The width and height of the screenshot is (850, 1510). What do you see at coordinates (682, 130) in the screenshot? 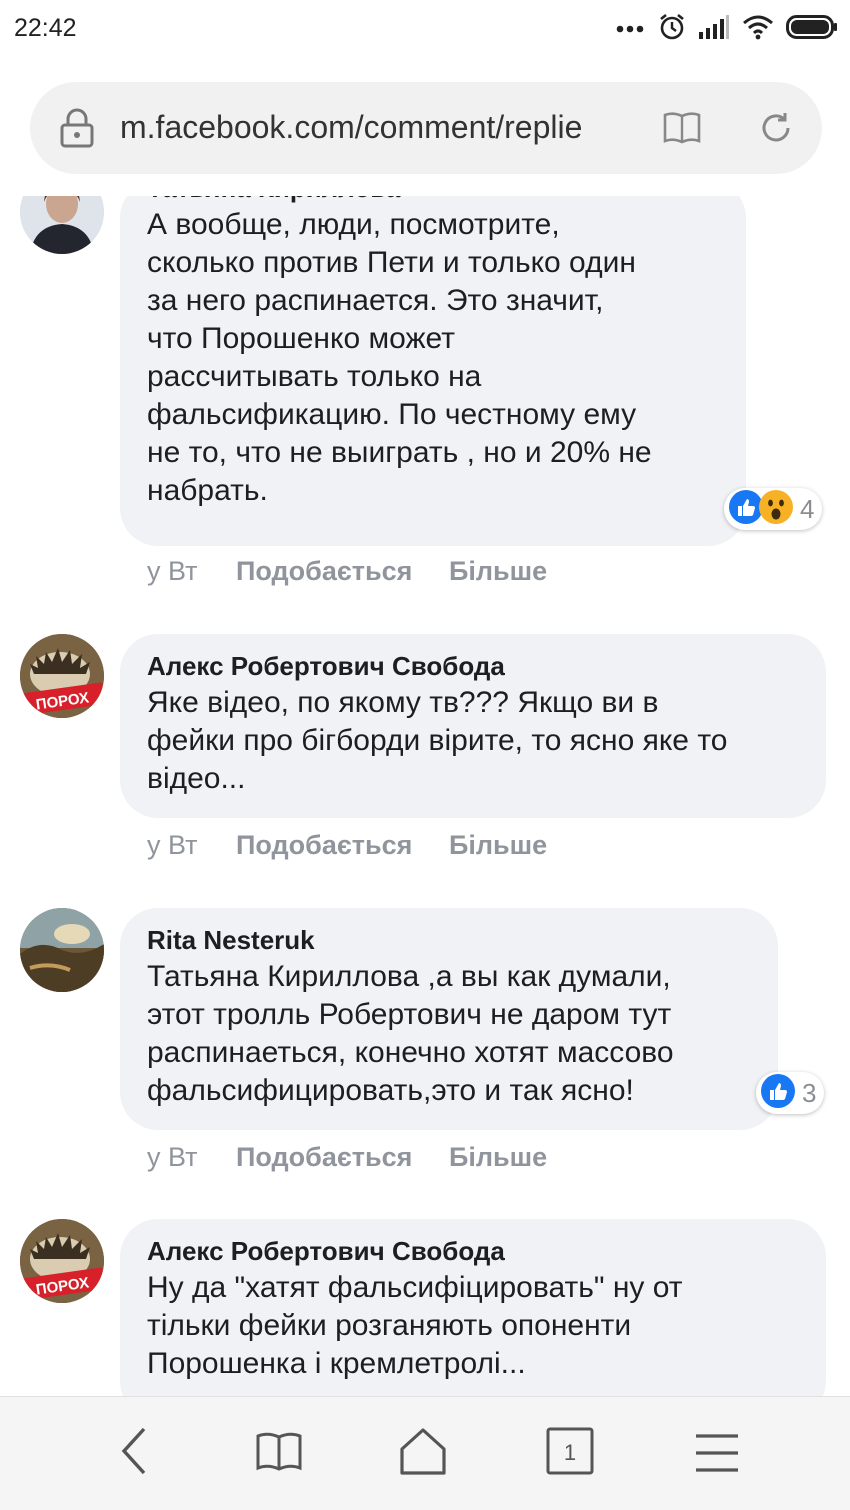
I see `reader-mode-icon` at bounding box center [682, 130].